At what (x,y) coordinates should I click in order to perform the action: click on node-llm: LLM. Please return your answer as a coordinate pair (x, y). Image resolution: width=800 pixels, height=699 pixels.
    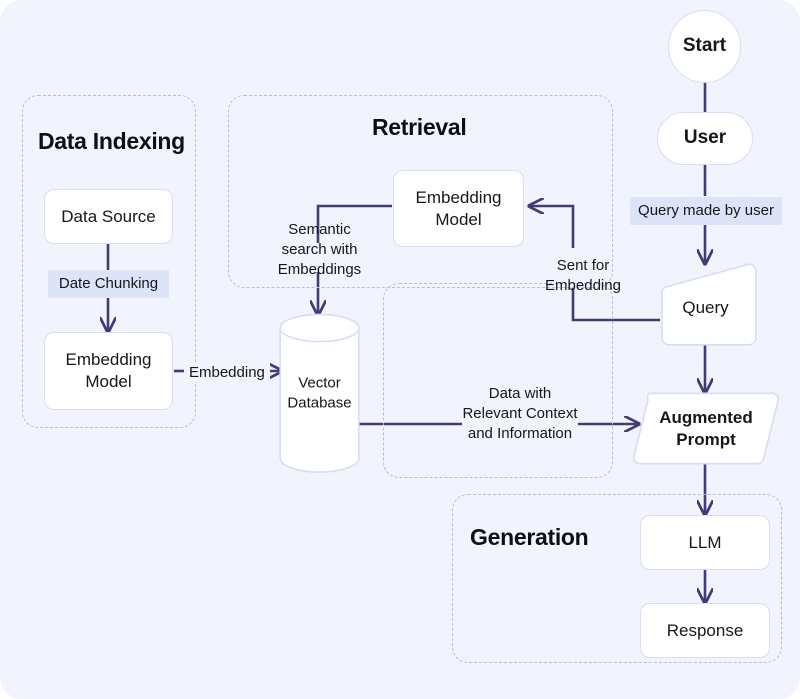
    Looking at the image, I should click on (705, 542).